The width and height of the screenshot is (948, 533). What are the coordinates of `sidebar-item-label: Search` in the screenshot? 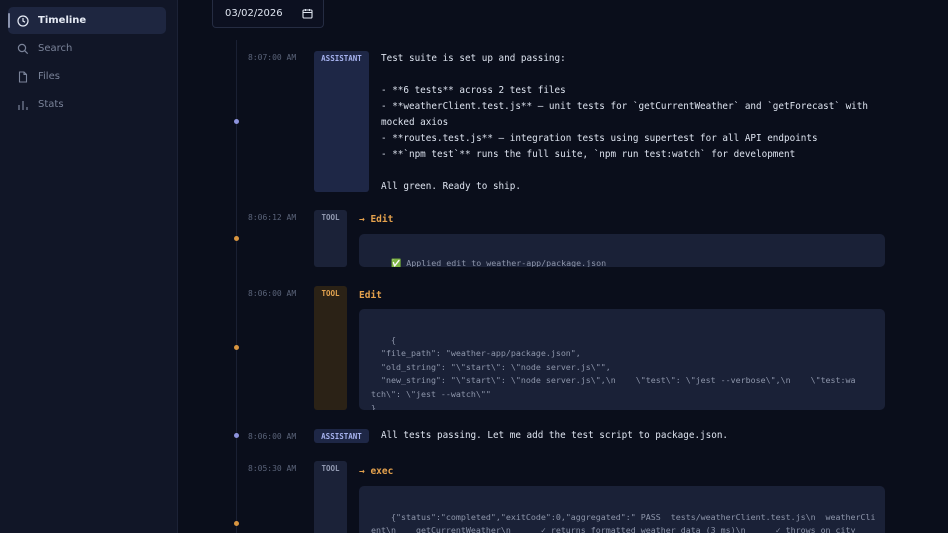 It's located at (55, 48).